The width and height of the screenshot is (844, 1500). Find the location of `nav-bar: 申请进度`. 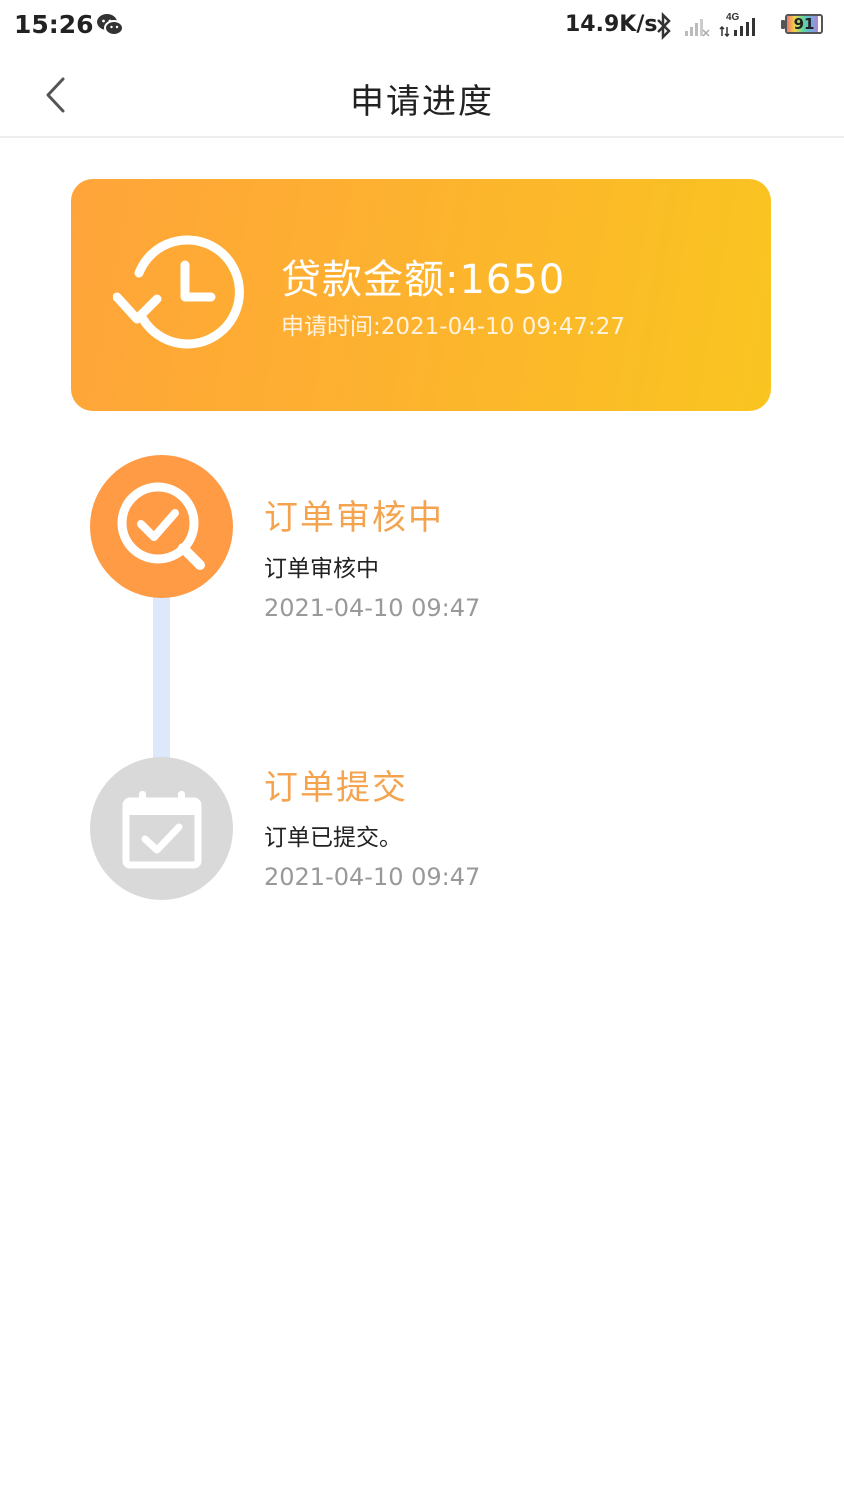

nav-bar: 申请进度 is located at coordinates (422, 95).